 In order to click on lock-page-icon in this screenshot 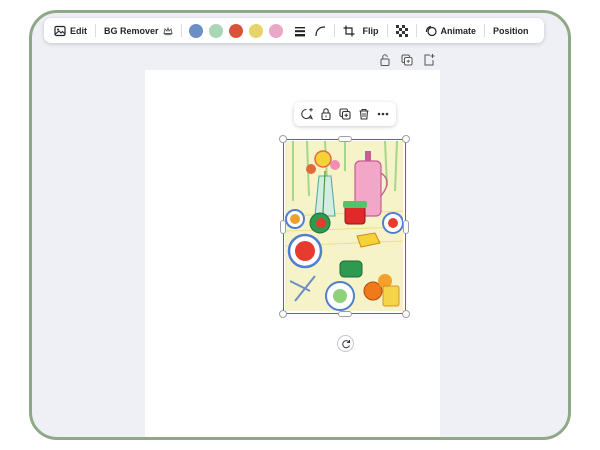, I will do `click(385, 60)`.